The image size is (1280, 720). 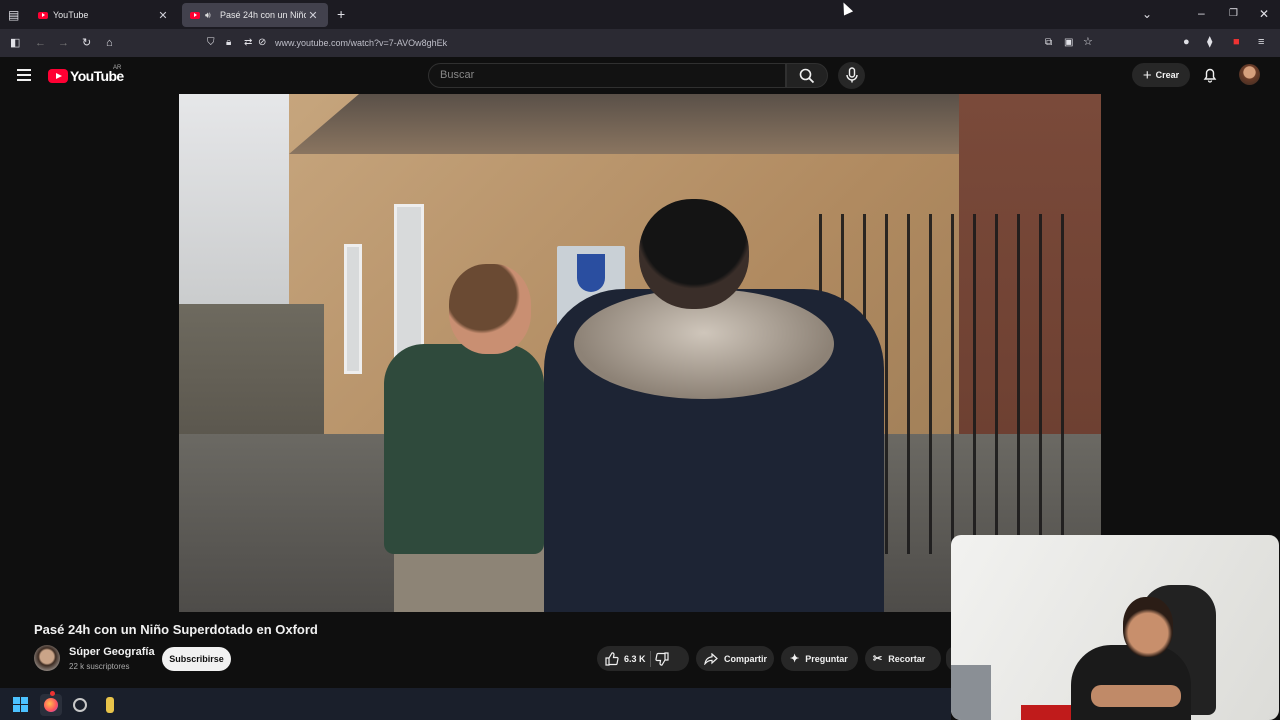 What do you see at coordinates (475, 704) in the screenshot?
I see `os-taskbar` at bounding box center [475, 704].